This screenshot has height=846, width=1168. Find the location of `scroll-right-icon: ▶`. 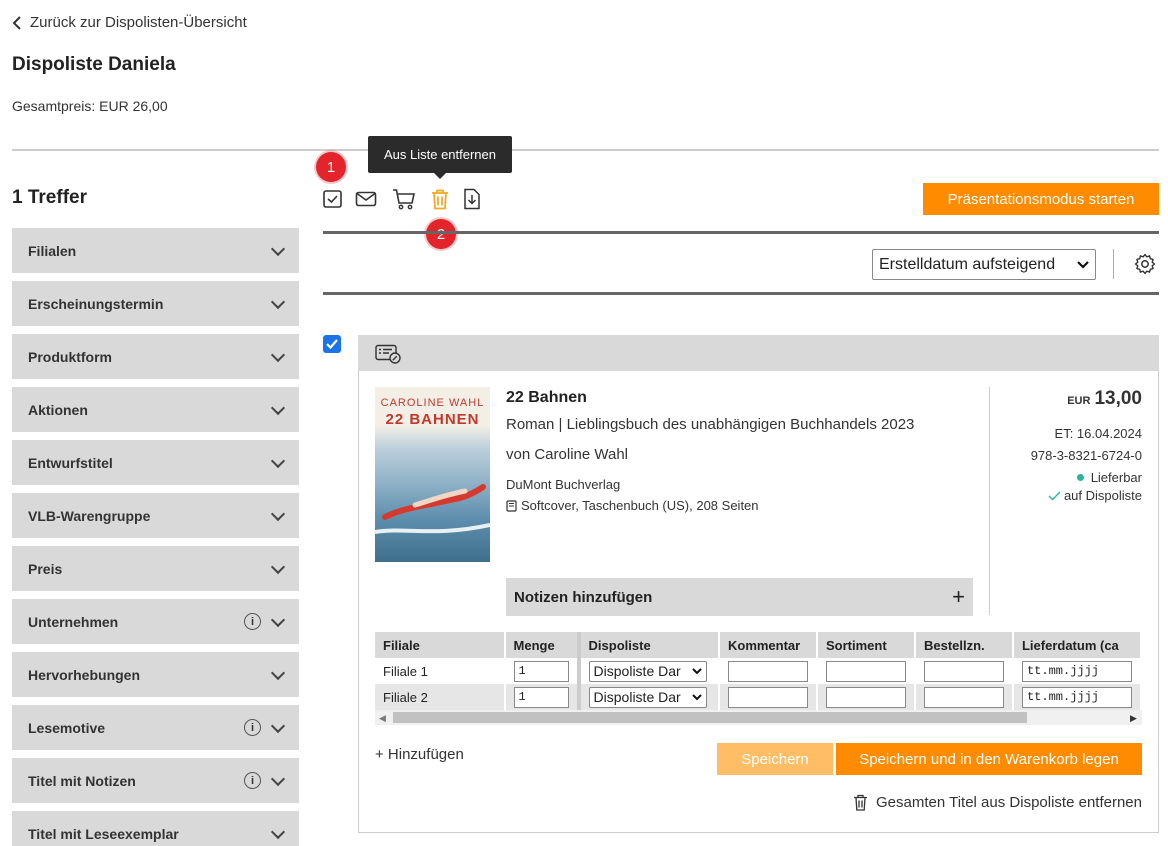

scroll-right-icon: ▶ is located at coordinates (1133, 718).